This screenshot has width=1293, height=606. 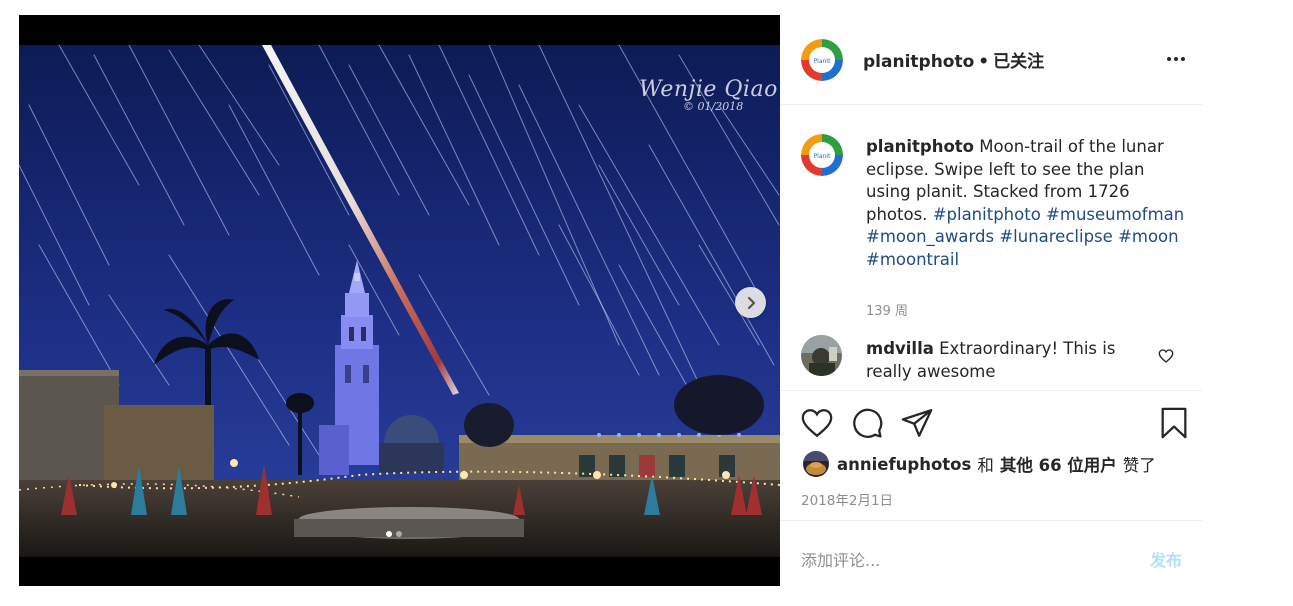 What do you see at coordinates (912, 259) in the screenshot?
I see `hashtag: #moontrail` at bounding box center [912, 259].